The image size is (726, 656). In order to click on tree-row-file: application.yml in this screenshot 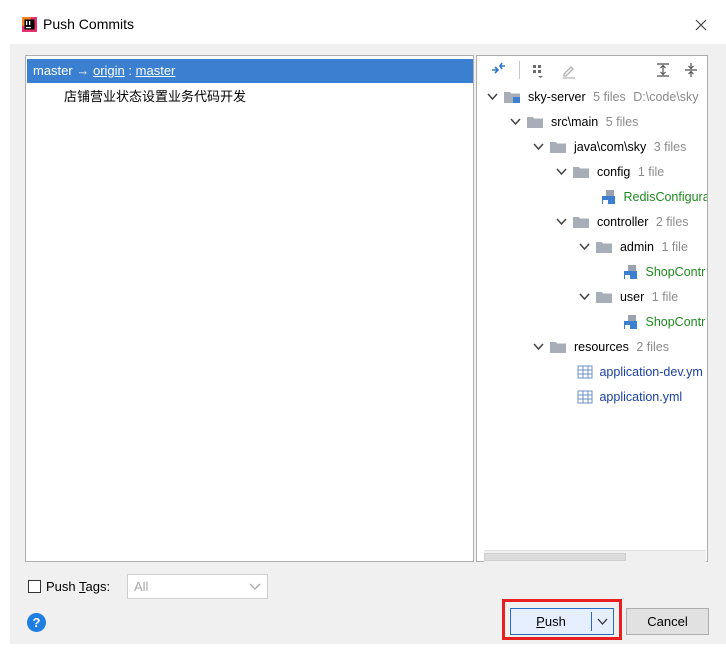, I will do `click(629, 397)`.